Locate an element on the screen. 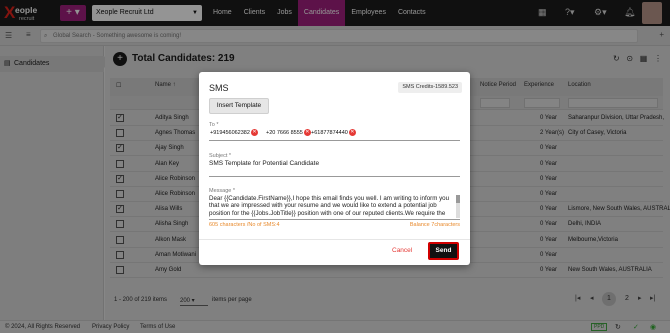 The width and height of the screenshot is (670, 333). recipient-chip: +61877874440 ✕ is located at coordinates (333, 132).